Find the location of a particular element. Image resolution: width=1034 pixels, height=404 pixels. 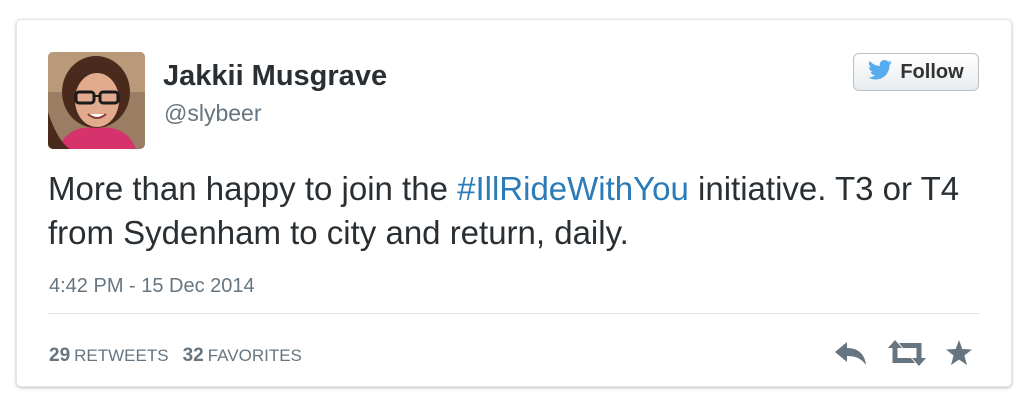

divider is located at coordinates (514, 313).